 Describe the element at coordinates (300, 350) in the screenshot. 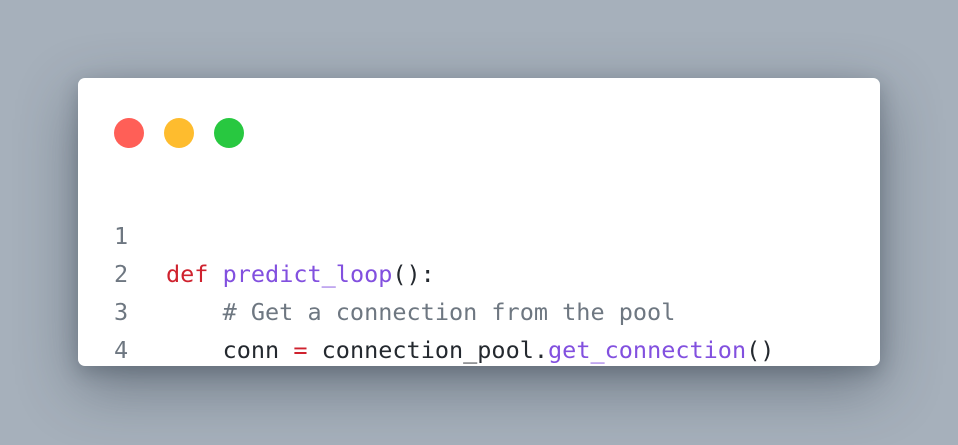

I see `operator-token: =` at that location.